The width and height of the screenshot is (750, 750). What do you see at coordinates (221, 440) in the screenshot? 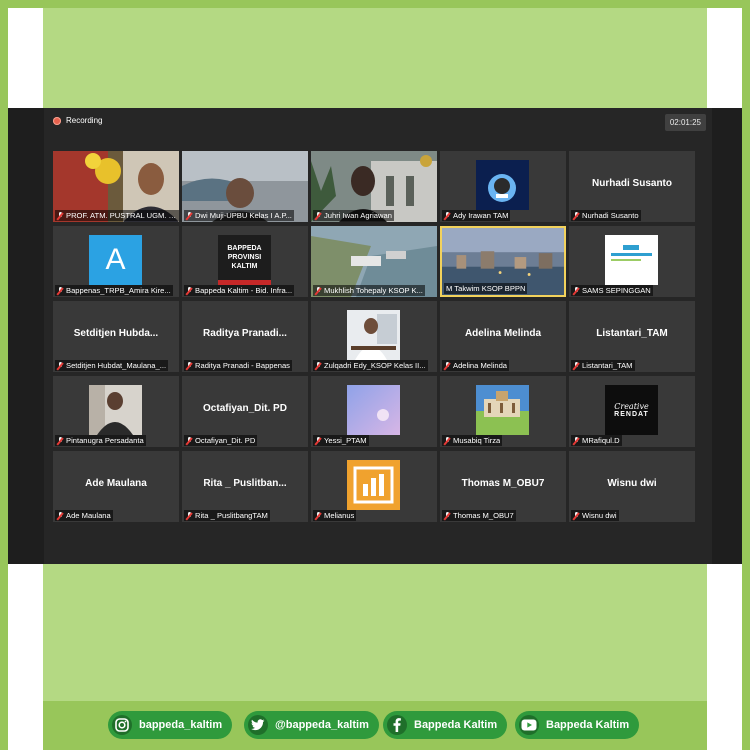
I see `participant-label: Octafiyan_Dit. PD` at bounding box center [221, 440].